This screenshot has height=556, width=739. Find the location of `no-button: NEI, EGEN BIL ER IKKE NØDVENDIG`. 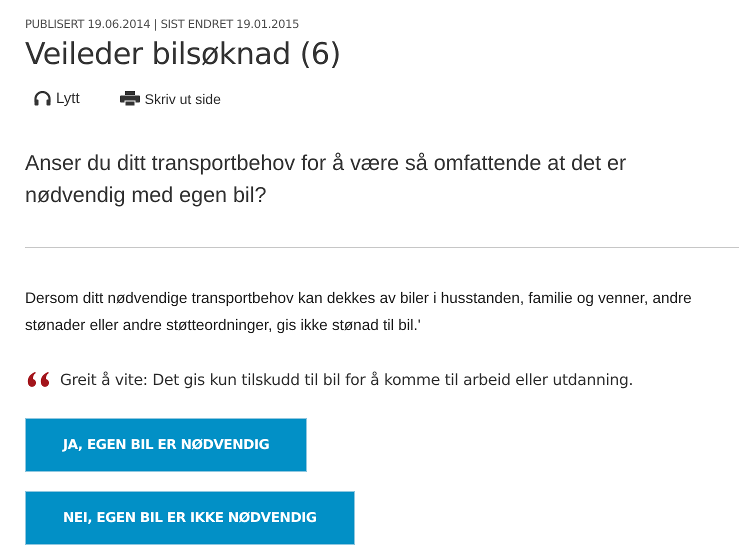

no-button: NEI, EGEN BIL ER IKKE NØDVENDIG is located at coordinates (190, 518).